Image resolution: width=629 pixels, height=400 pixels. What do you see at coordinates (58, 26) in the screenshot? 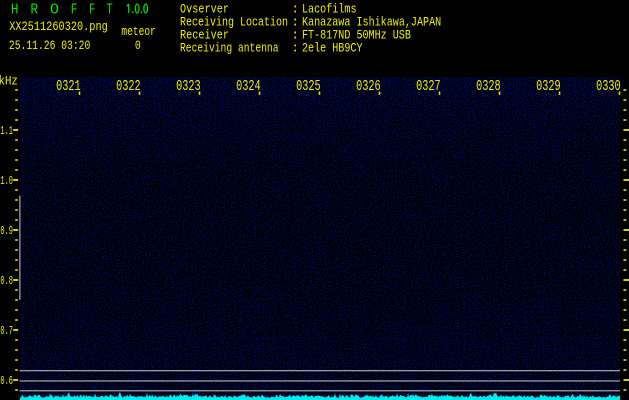
I see `svg-text: XX2511260320.png` at bounding box center [58, 26].